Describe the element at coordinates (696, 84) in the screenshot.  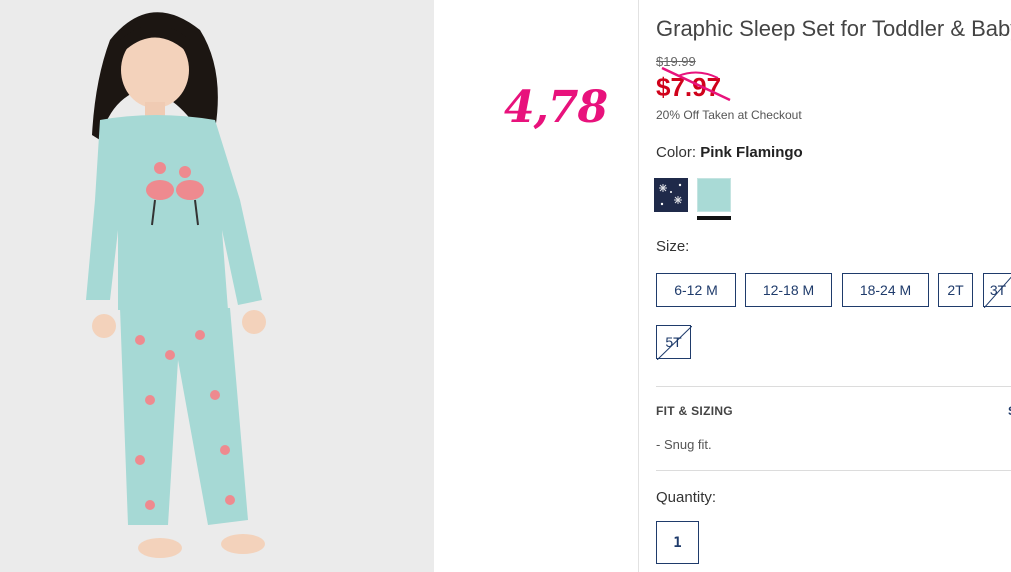
I see `price-strike-scribble` at that location.